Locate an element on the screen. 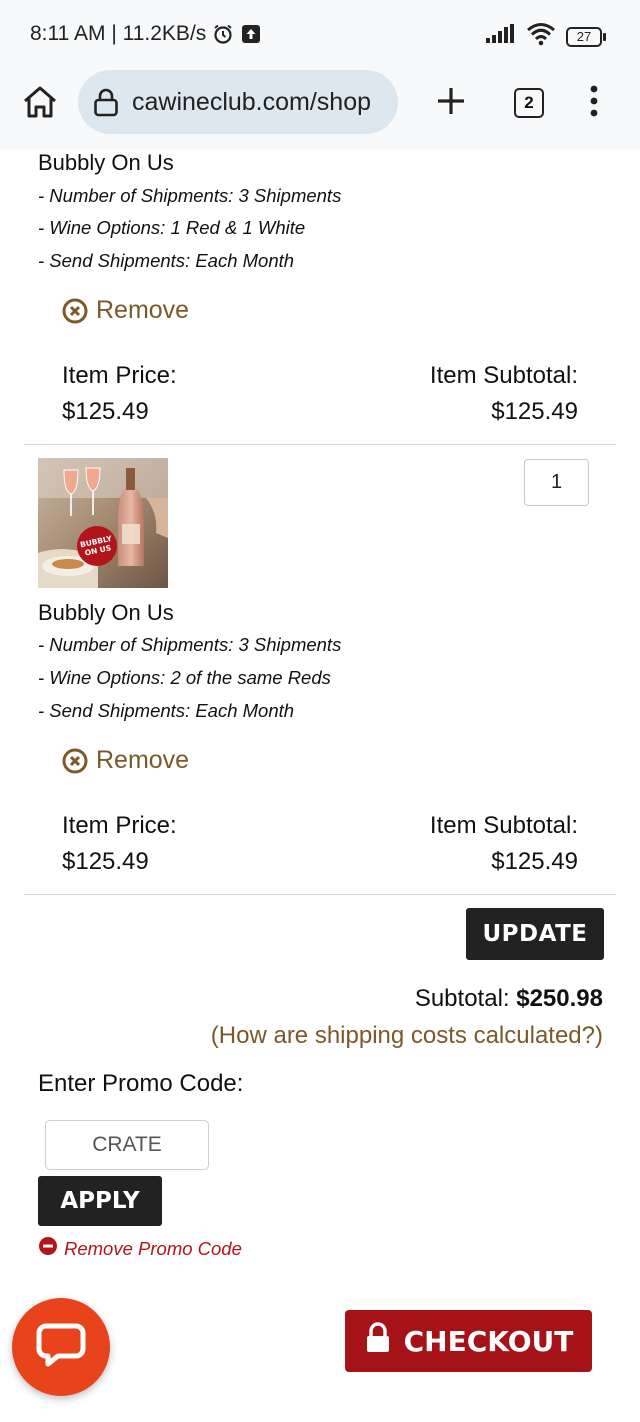  plus-icon is located at coordinates (451, 101).